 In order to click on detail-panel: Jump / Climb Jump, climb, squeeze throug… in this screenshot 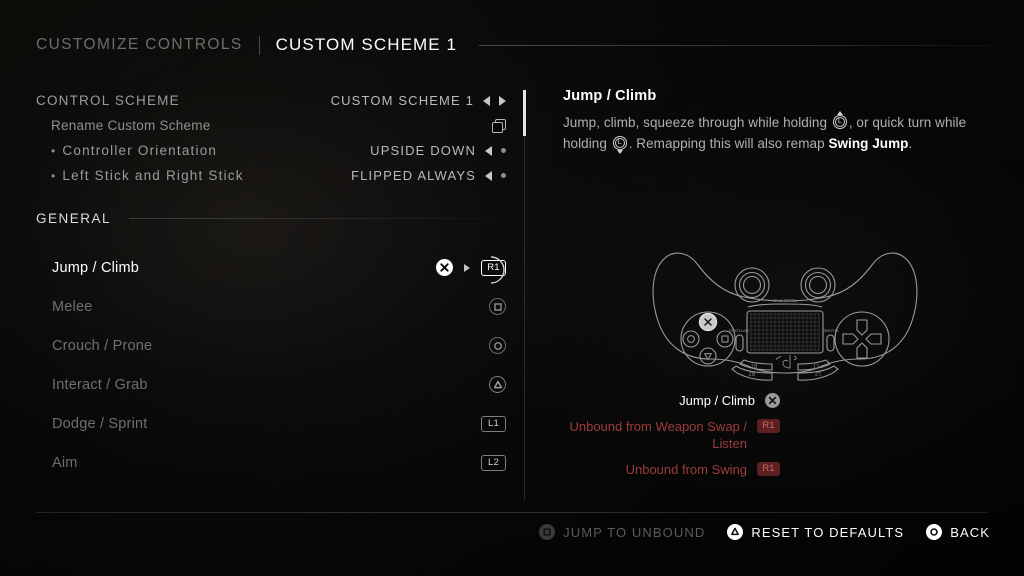, I will do `click(778, 121)`.